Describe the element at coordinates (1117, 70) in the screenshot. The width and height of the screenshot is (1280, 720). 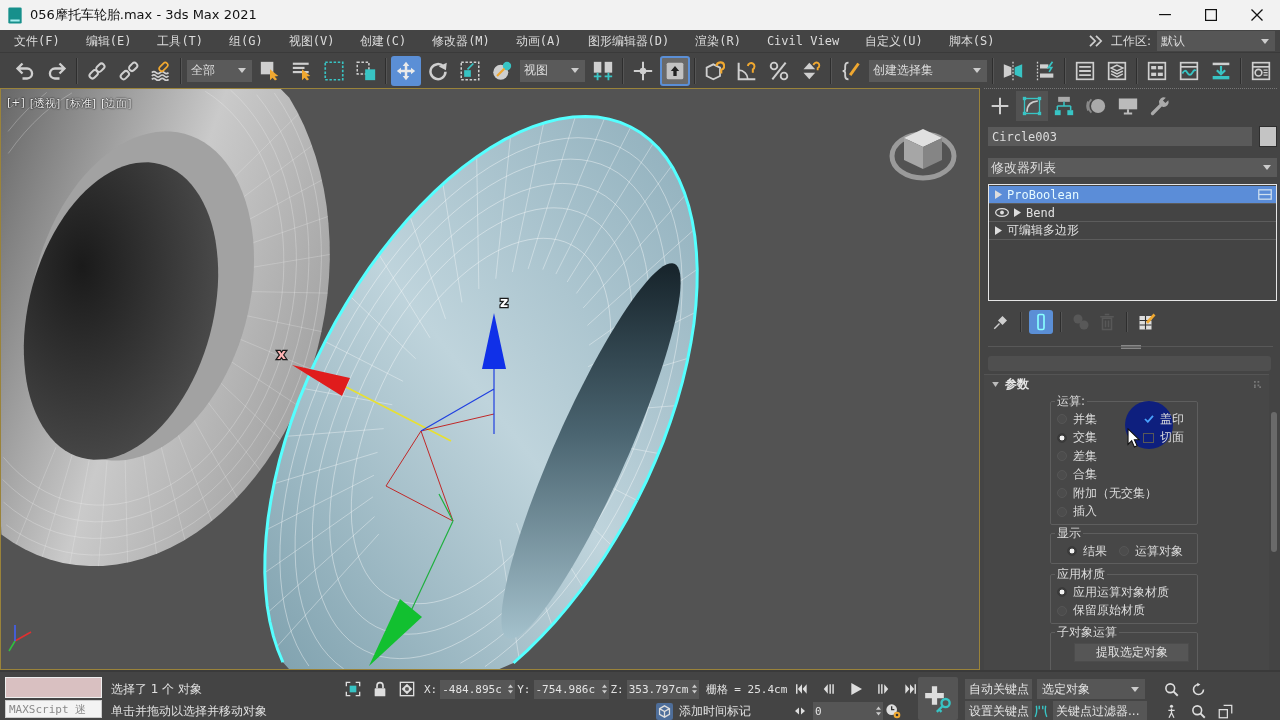
I see `layers-icon` at that location.